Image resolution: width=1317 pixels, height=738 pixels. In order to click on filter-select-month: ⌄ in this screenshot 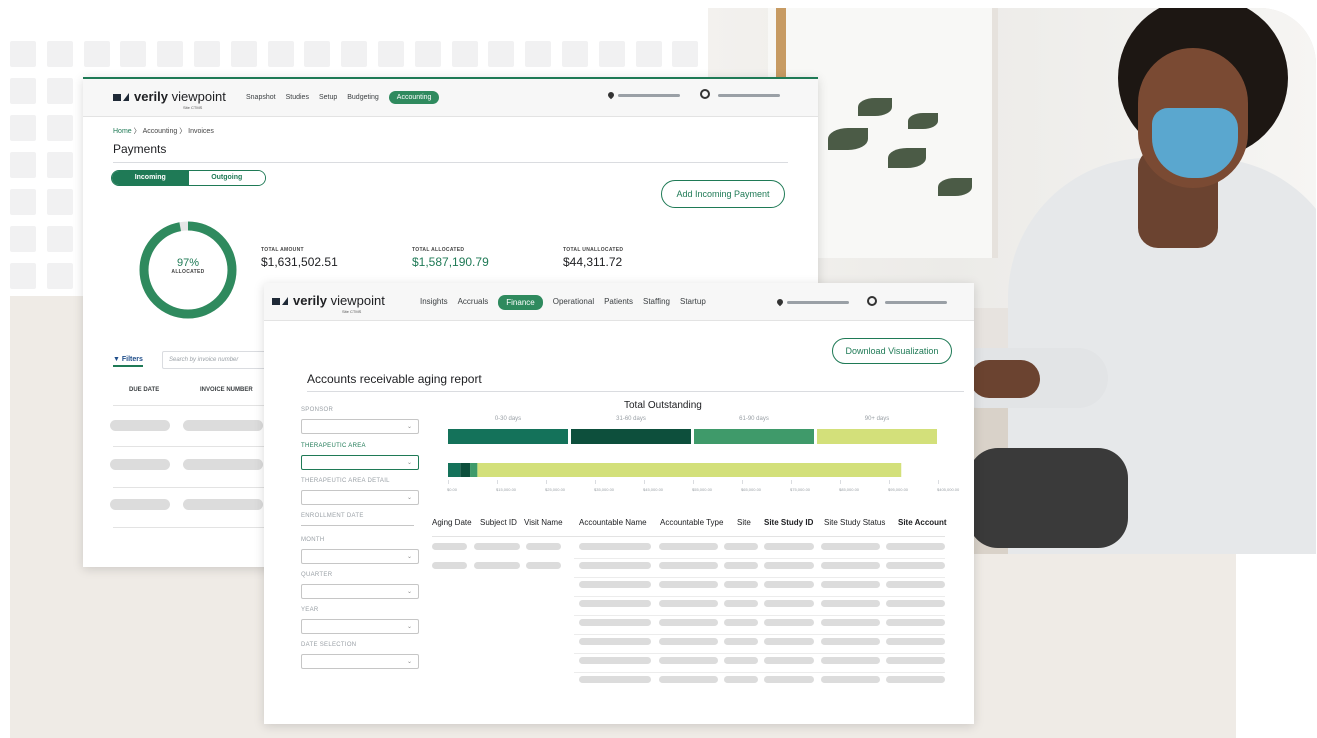, I will do `click(360, 556)`.